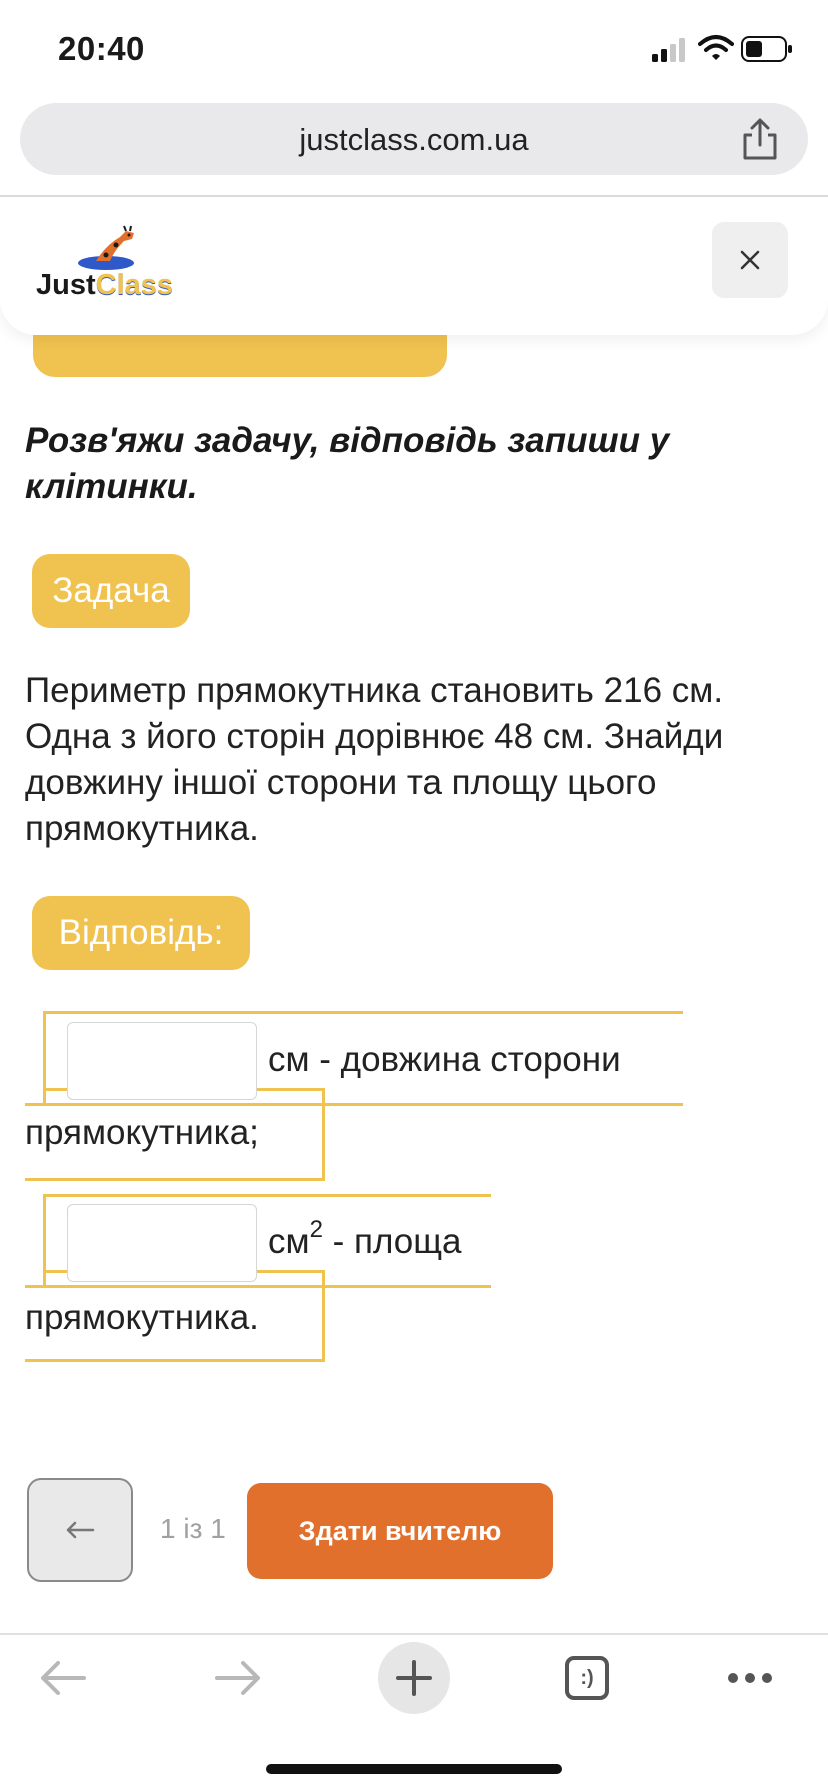 This screenshot has height=1792, width=828. I want to click on home-indicator, so click(414, 1769).